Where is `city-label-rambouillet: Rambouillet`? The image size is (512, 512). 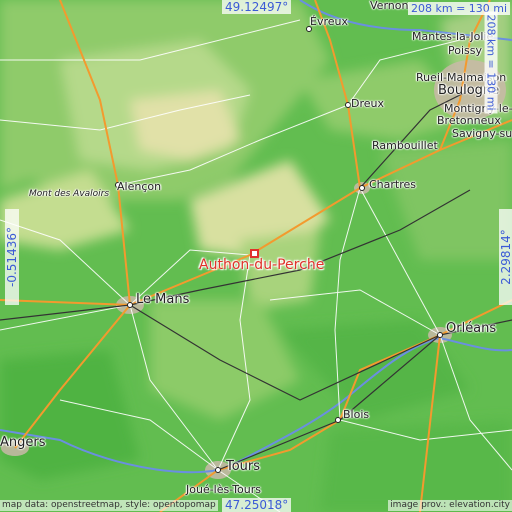
city-label-rambouillet: Rambouillet is located at coordinates (405, 145).